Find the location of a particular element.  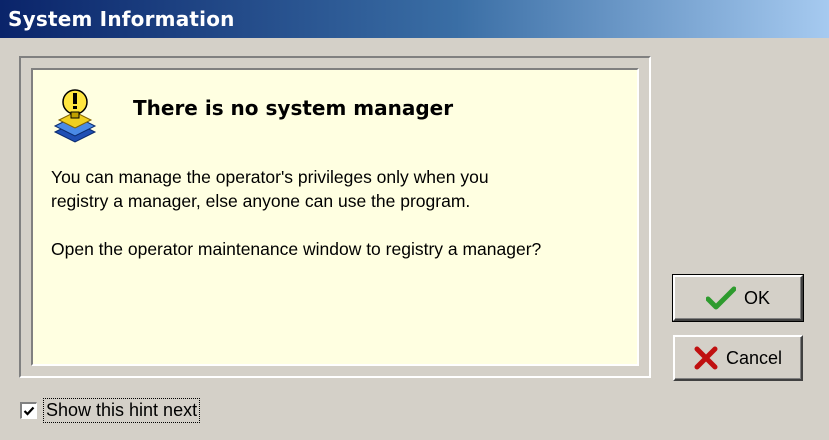

hint-bulb-icon is located at coordinates (75, 116).